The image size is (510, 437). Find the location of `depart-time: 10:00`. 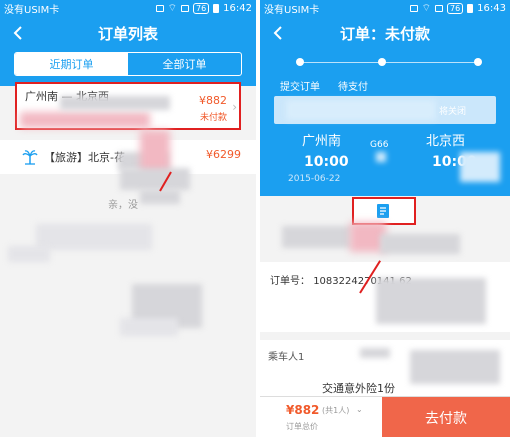

depart-time: 10:00 is located at coordinates (326, 162).